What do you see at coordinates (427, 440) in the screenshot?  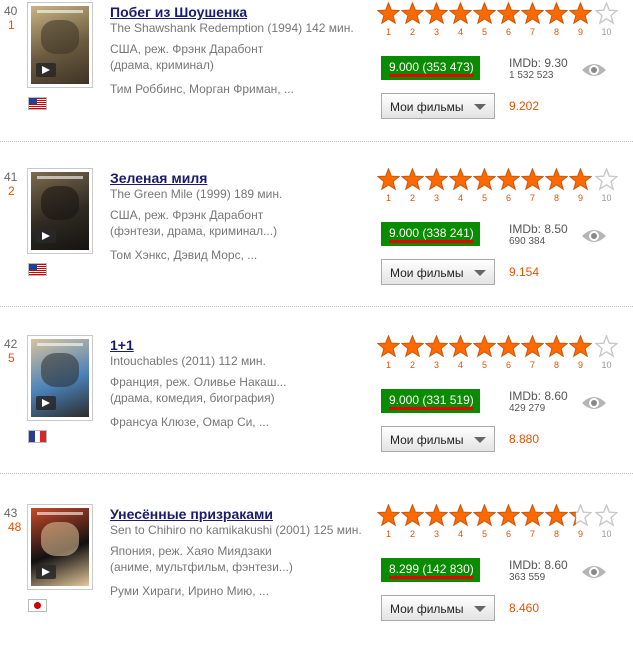 I see `my-films-label: Мои фильмы` at bounding box center [427, 440].